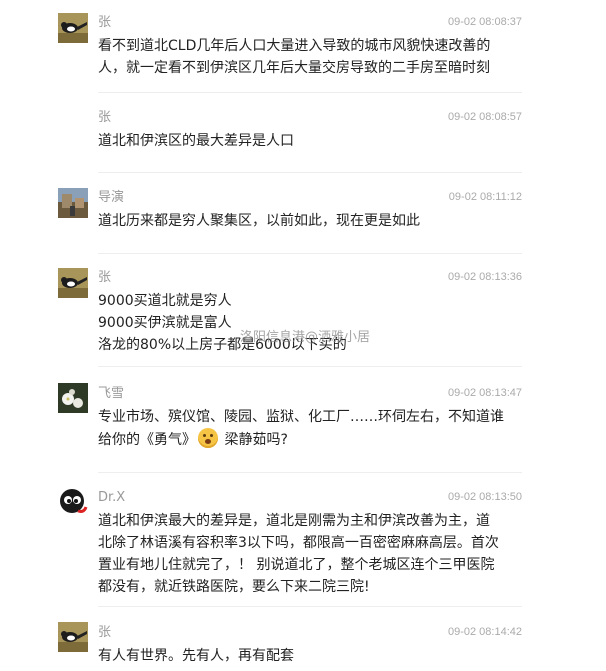 The height and width of the screenshot is (671, 606). Describe the element at coordinates (111, 394) in the screenshot. I see `comment-author: 飞雪` at that location.